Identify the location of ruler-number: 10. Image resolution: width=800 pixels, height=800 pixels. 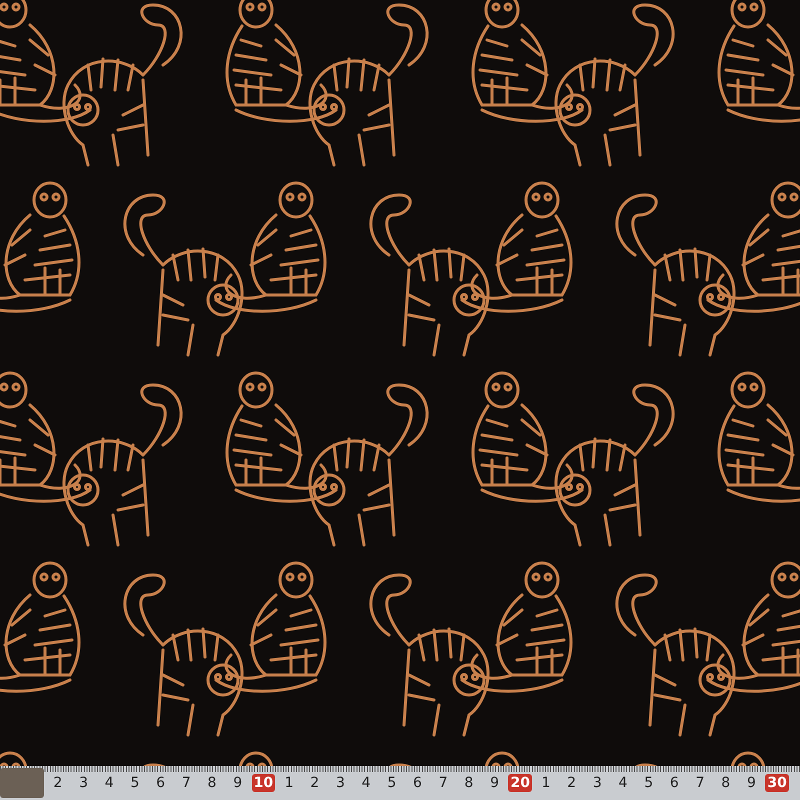
(264, 783).